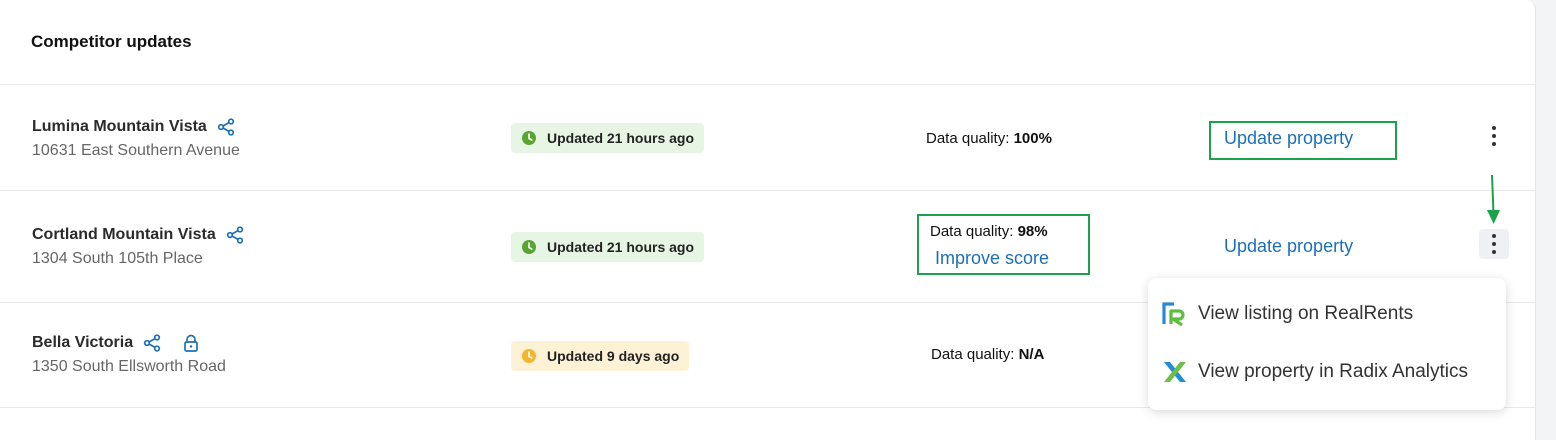 The width and height of the screenshot is (1556, 440). What do you see at coordinates (124, 235) in the screenshot?
I see `property-name: Cortland Mountain Vista` at bounding box center [124, 235].